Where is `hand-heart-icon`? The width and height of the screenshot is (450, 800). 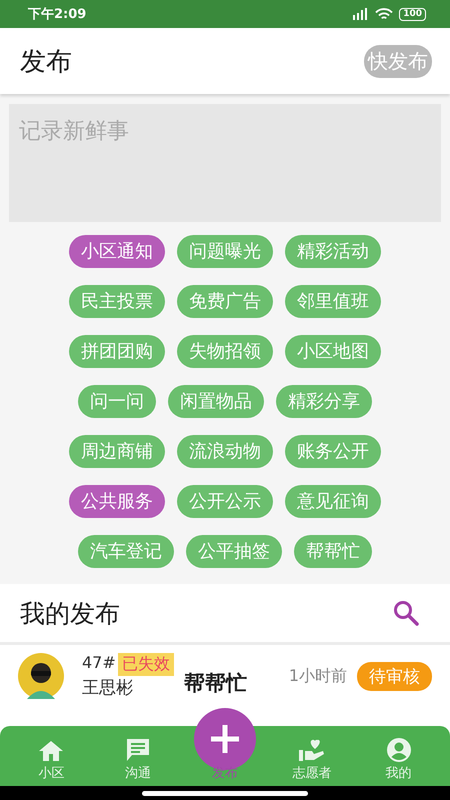
hand-heart-icon is located at coordinates (312, 750).